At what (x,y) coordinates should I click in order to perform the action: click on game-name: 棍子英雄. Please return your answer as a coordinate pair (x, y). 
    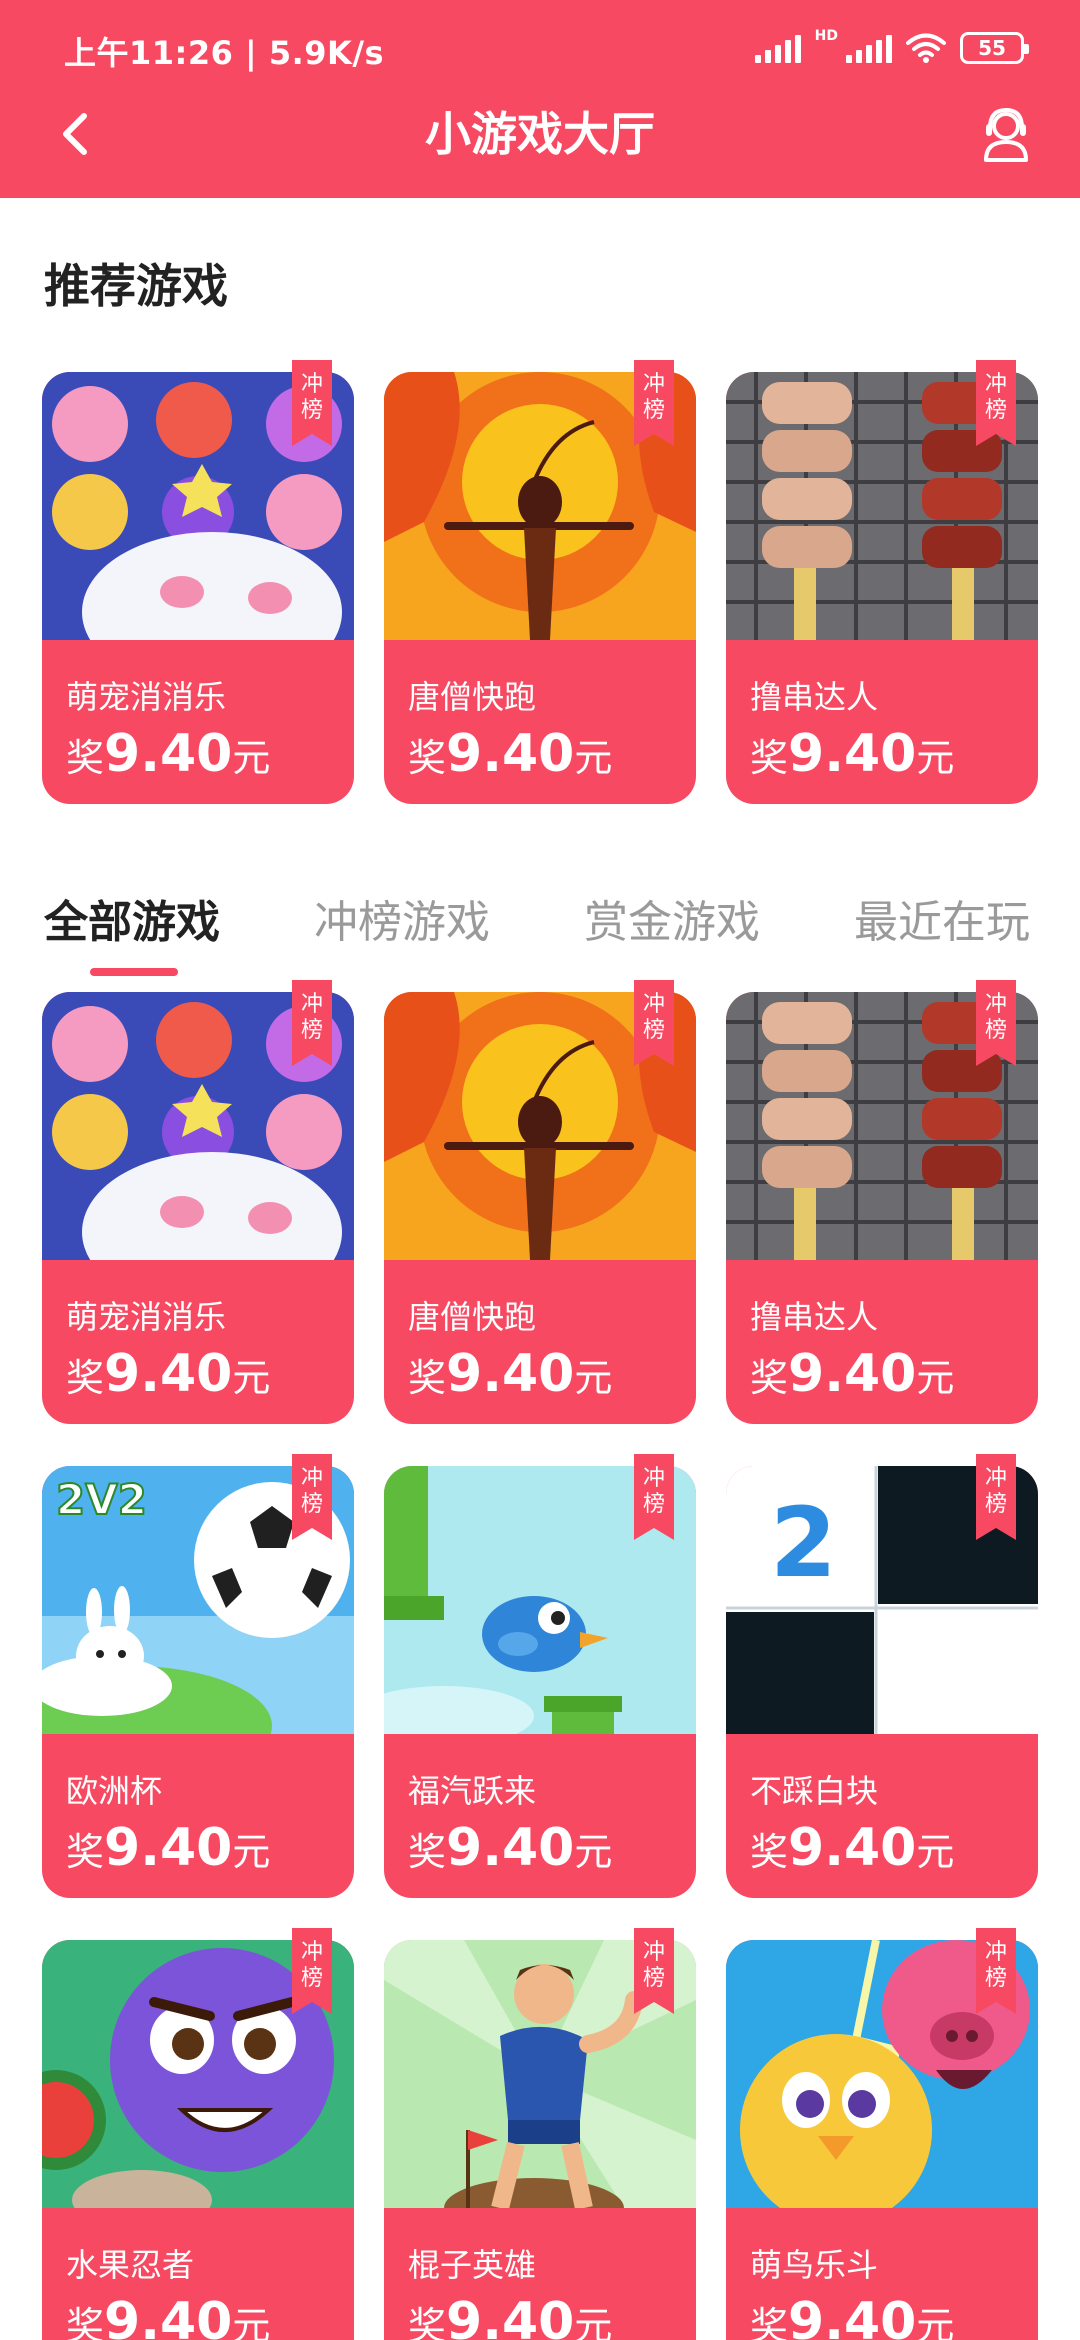
    Looking at the image, I should click on (472, 2265).